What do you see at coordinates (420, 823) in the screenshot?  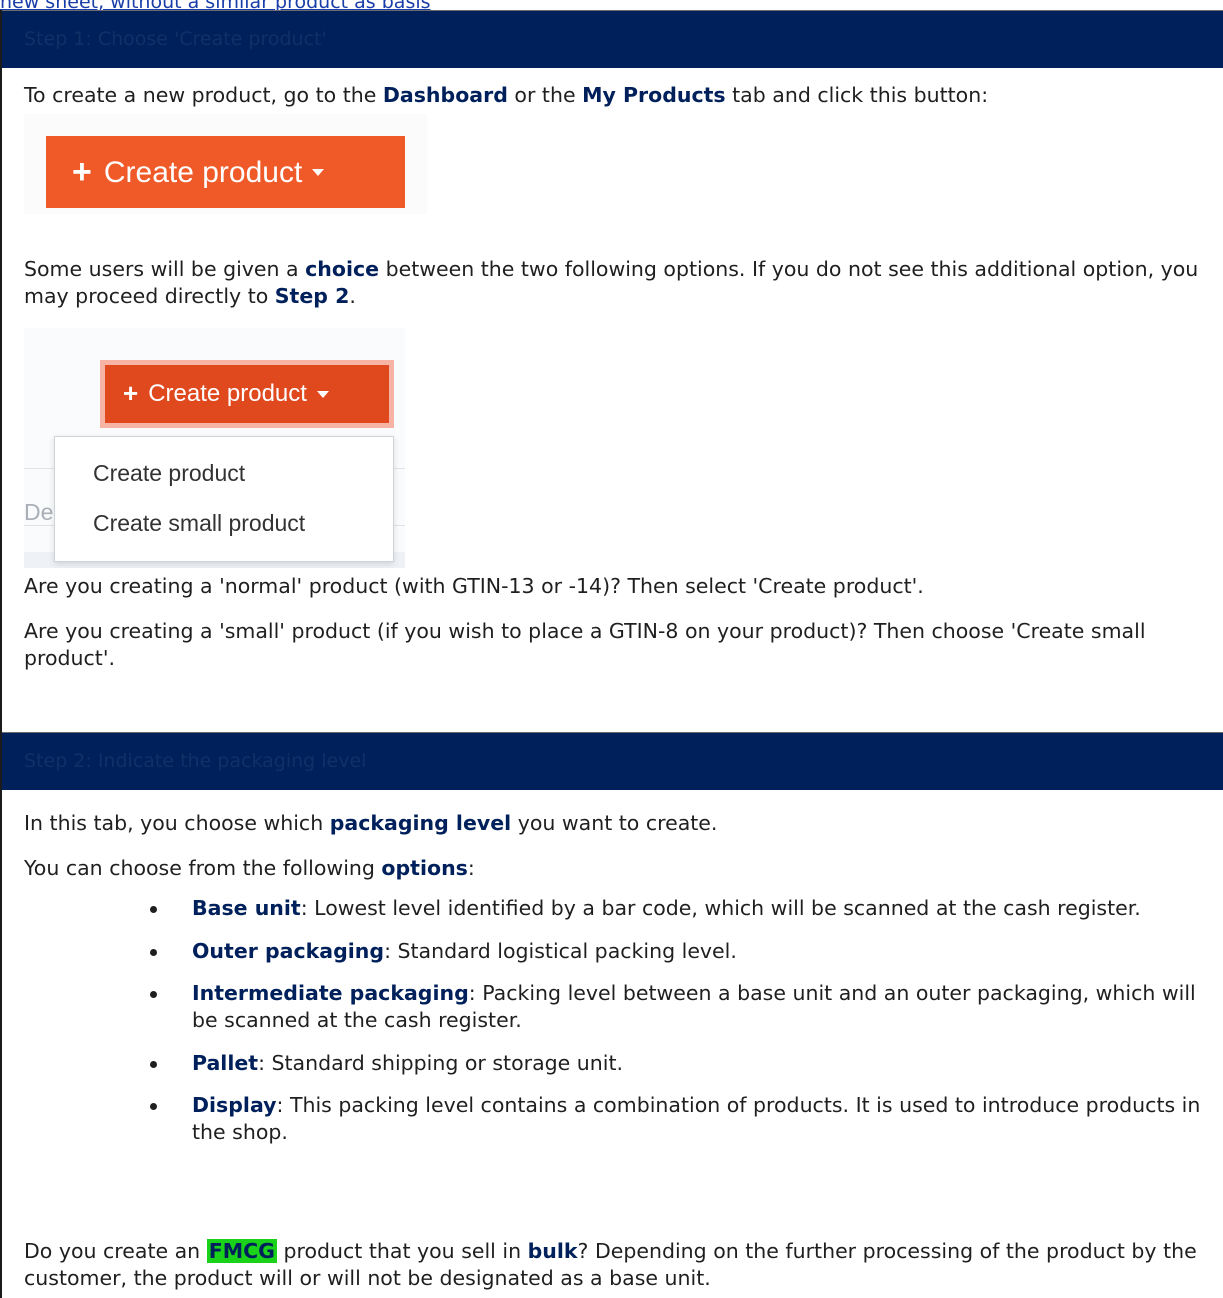 I see `packaging-level-term: packaging level` at bounding box center [420, 823].